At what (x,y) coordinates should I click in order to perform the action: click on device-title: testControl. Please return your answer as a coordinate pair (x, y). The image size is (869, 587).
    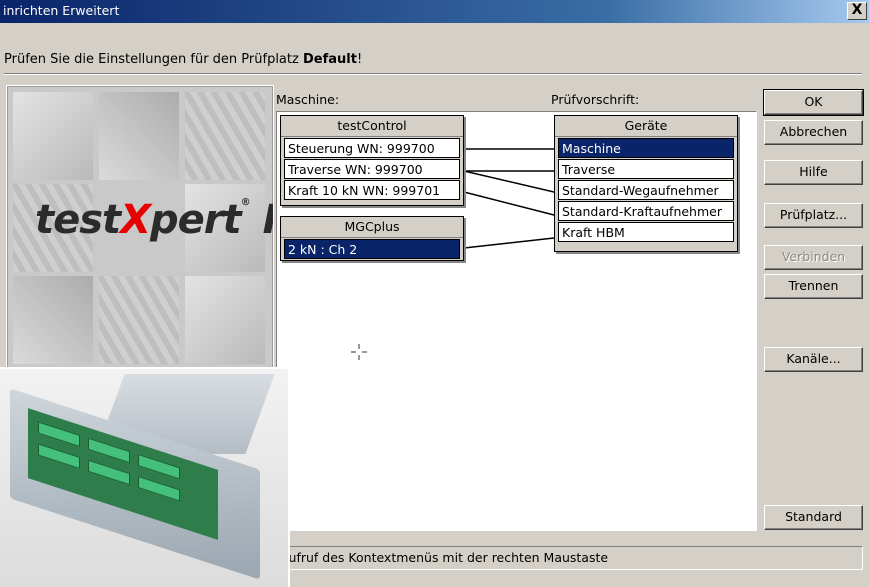
    Looking at the image, I should click on (372, 126).